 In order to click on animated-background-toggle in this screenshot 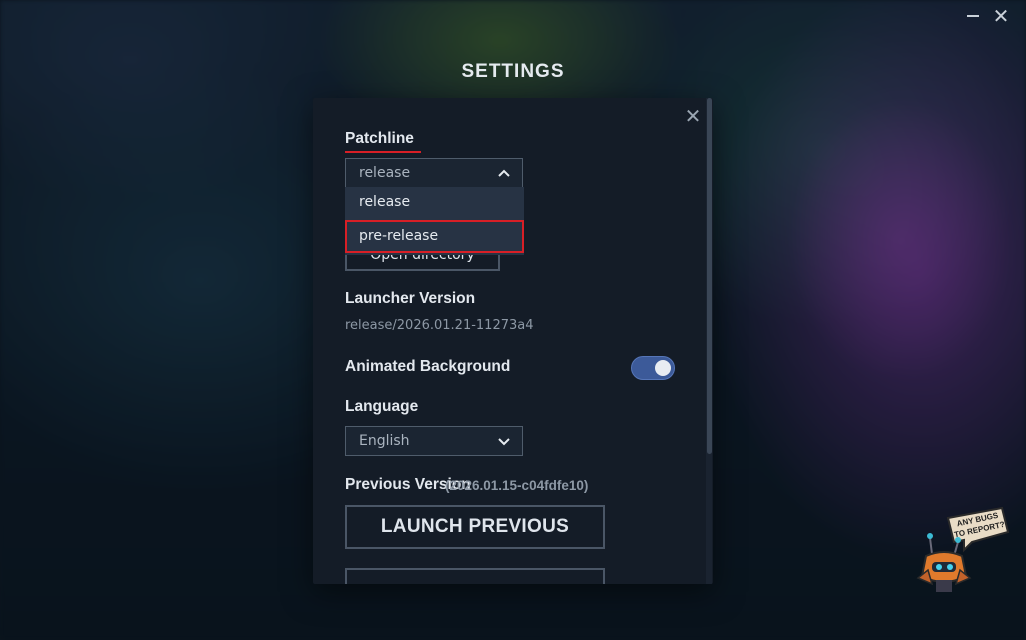, I will do `click(653, 368)`.